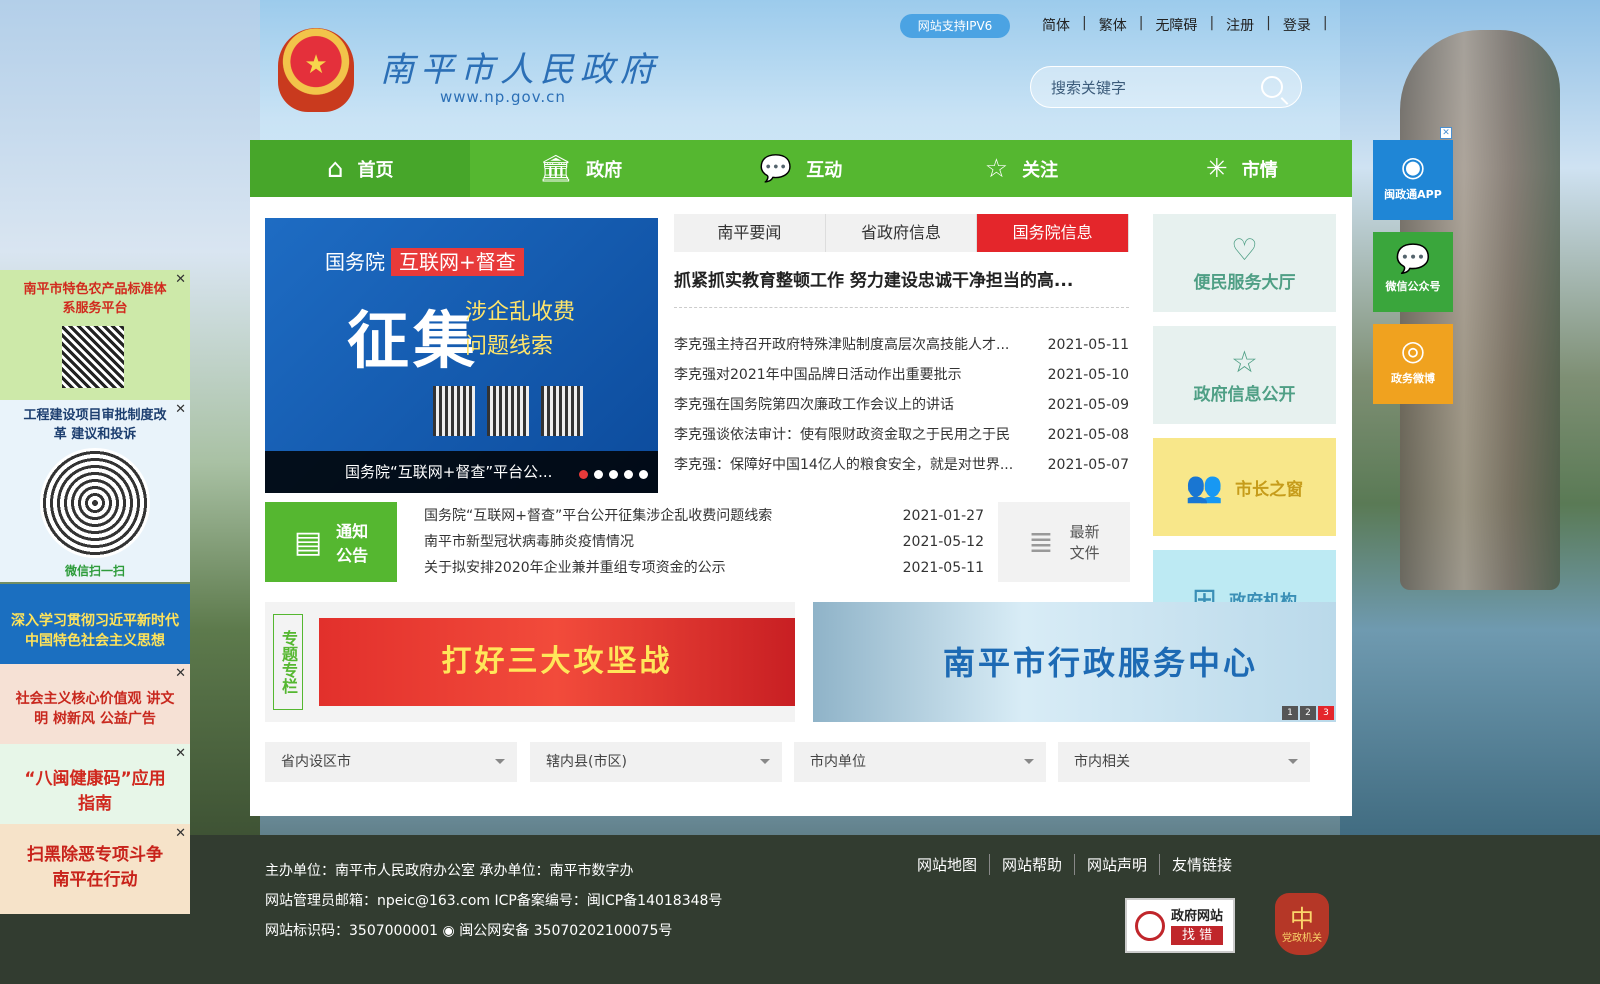  What do you see at coordinates (1116, 864) in the screenshot?
I see `link-statement: 网站声明` at bounding box center [1116, 864].